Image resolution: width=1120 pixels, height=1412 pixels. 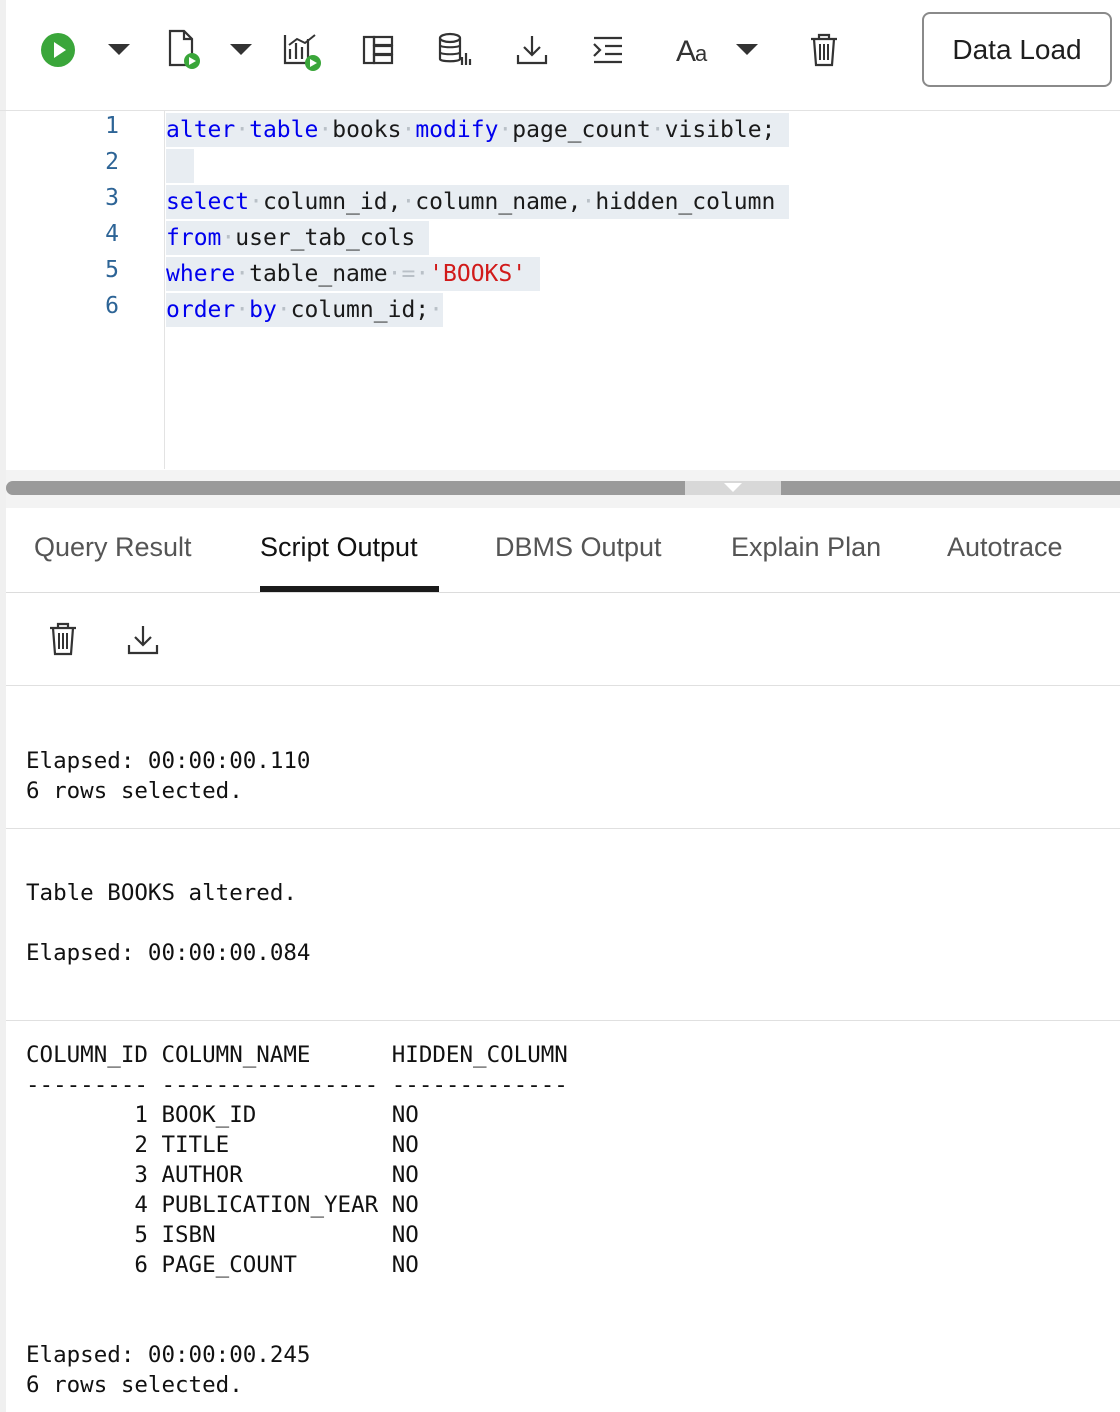 What do you see at coordinates (1017, 49) in the screenshot?
I see `data-load-button: Data Load` at bounding box center [1017, 49].